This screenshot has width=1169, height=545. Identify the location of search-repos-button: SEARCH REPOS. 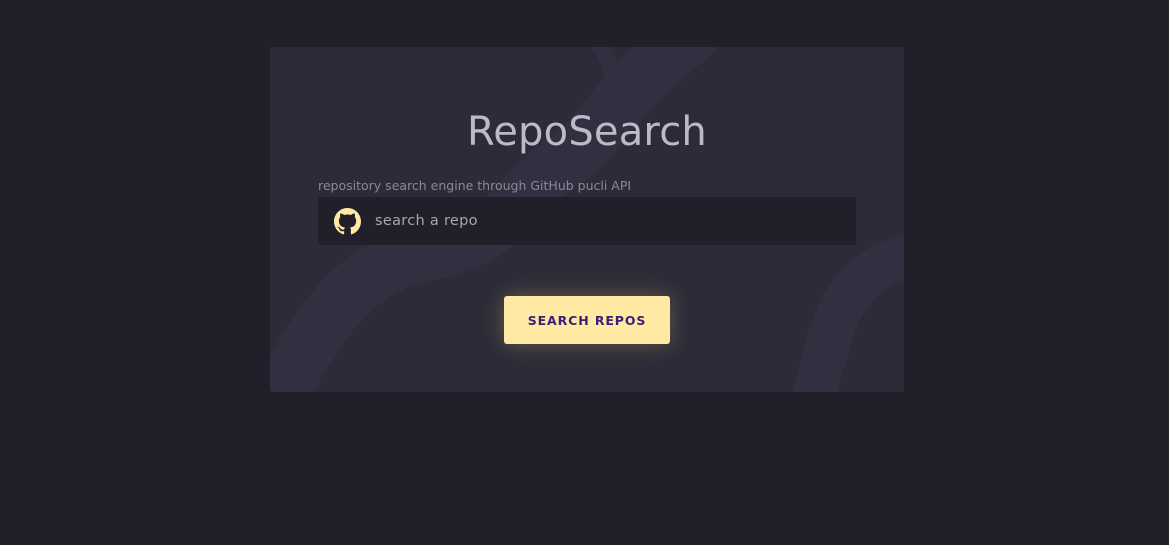
(587, 320).